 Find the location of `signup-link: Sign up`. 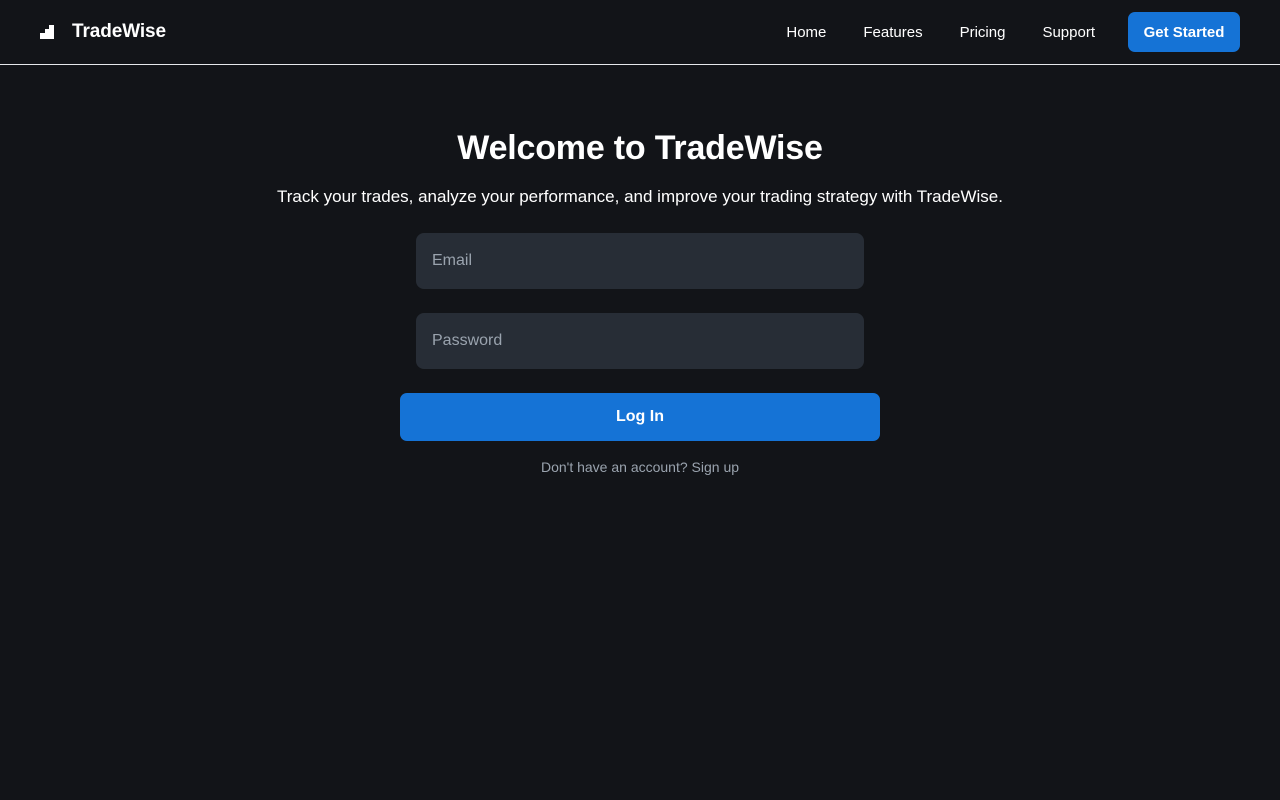

signup-link: Sign up is located at coordinates (715, 467).